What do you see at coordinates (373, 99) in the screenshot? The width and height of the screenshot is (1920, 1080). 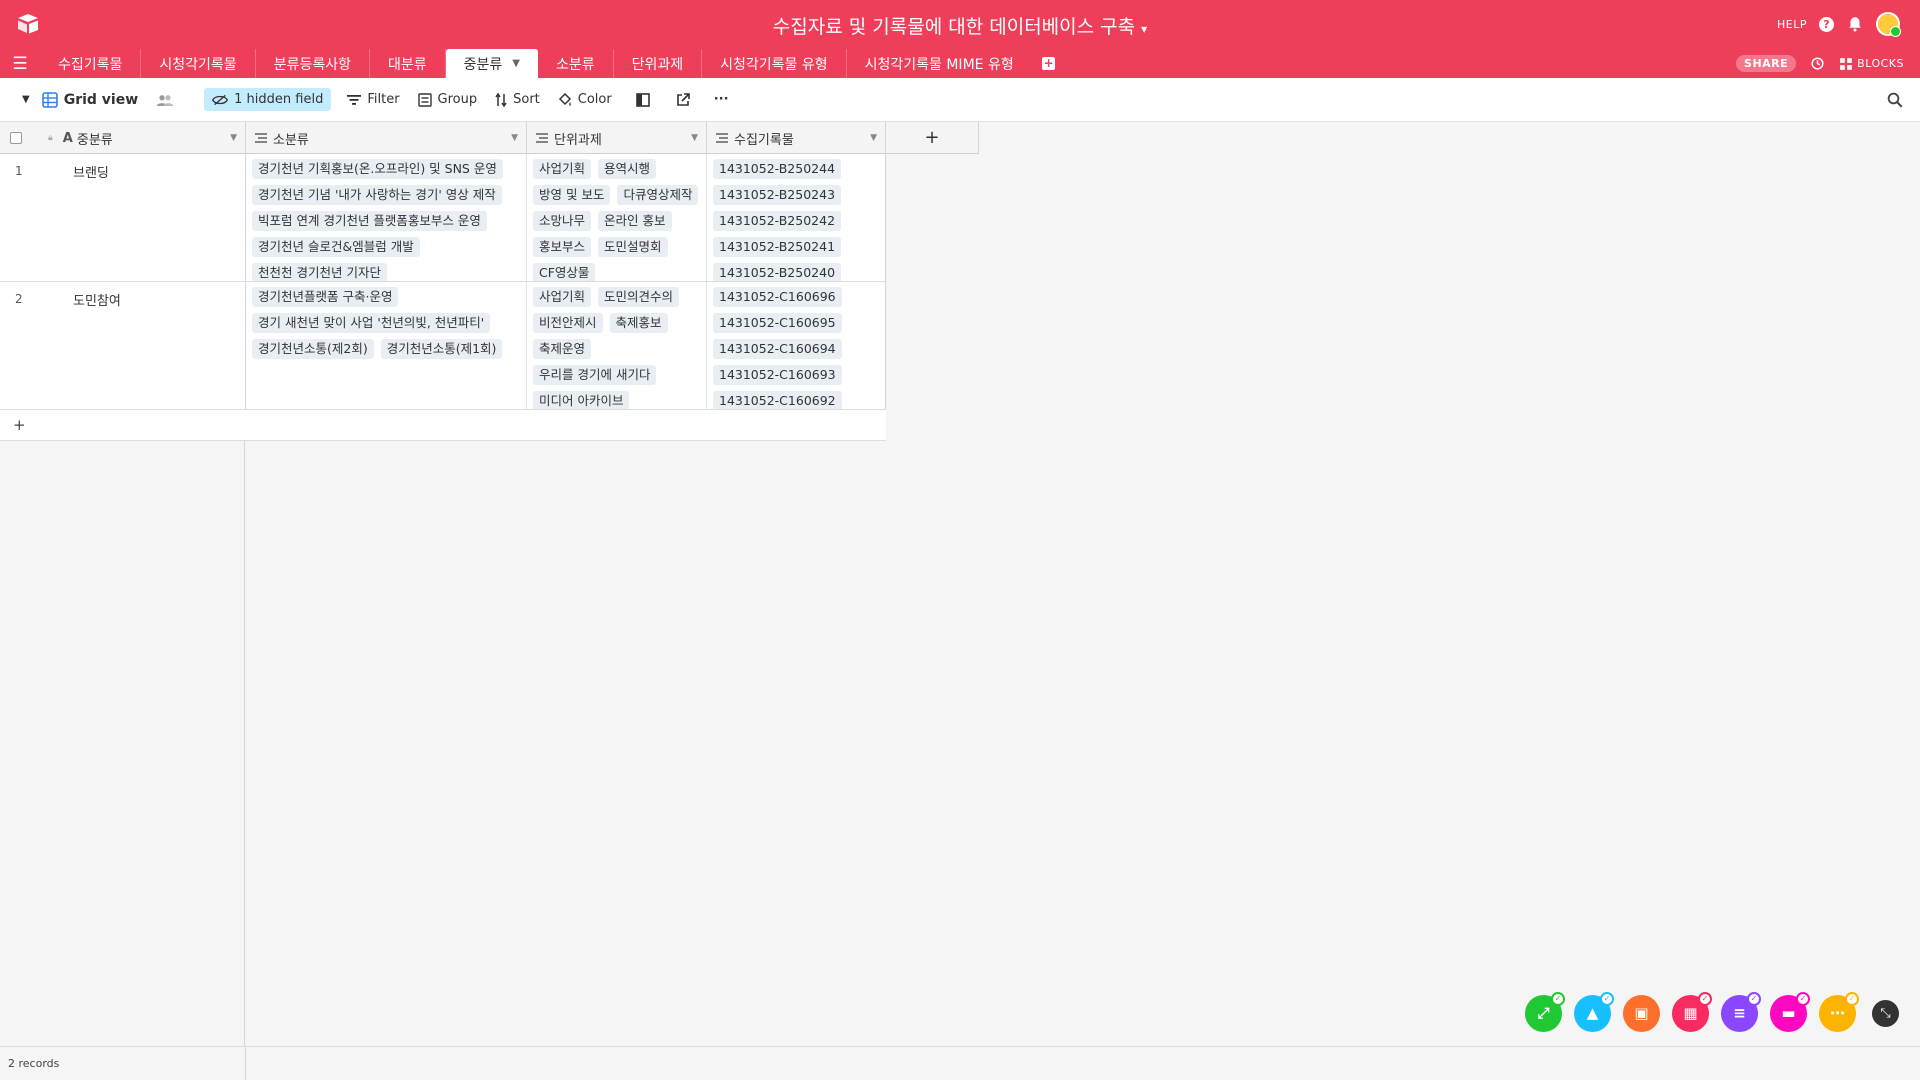 I see `filter-button: Filter` at bounding box center [373, 99].